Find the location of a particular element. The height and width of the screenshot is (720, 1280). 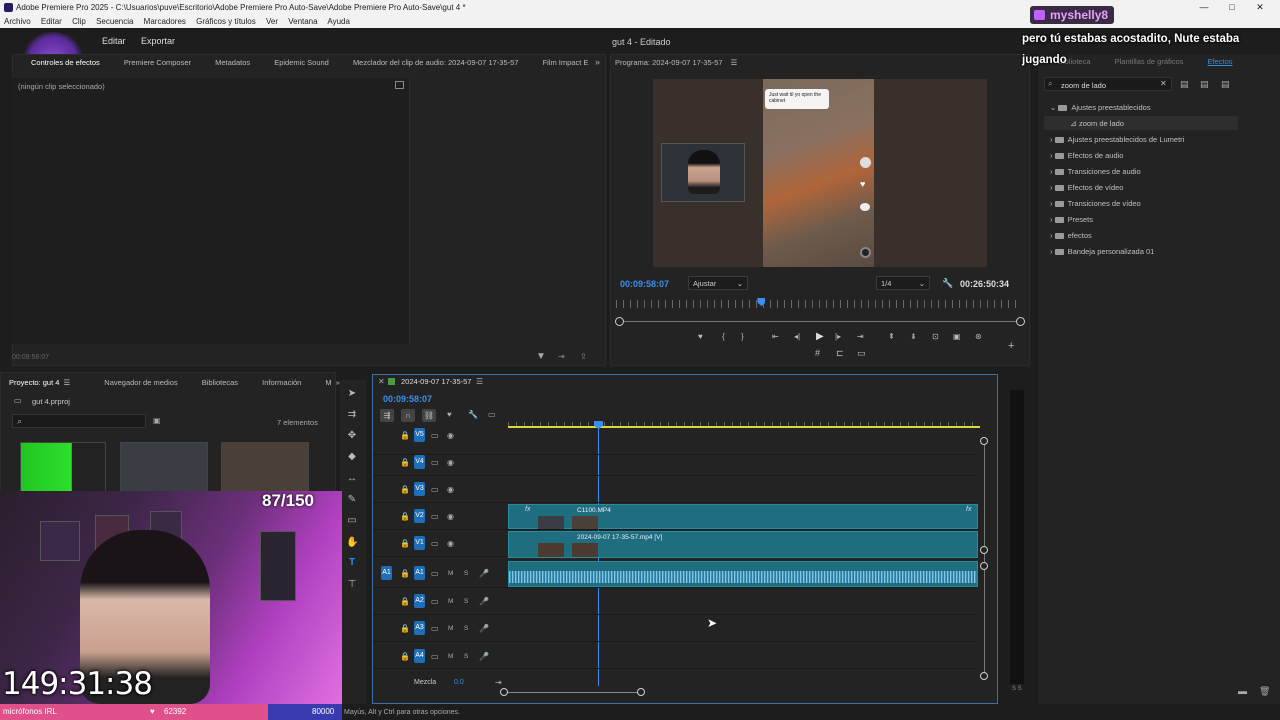

track-select-tool-icon: ⇉ is located at coordinates (352, 415).